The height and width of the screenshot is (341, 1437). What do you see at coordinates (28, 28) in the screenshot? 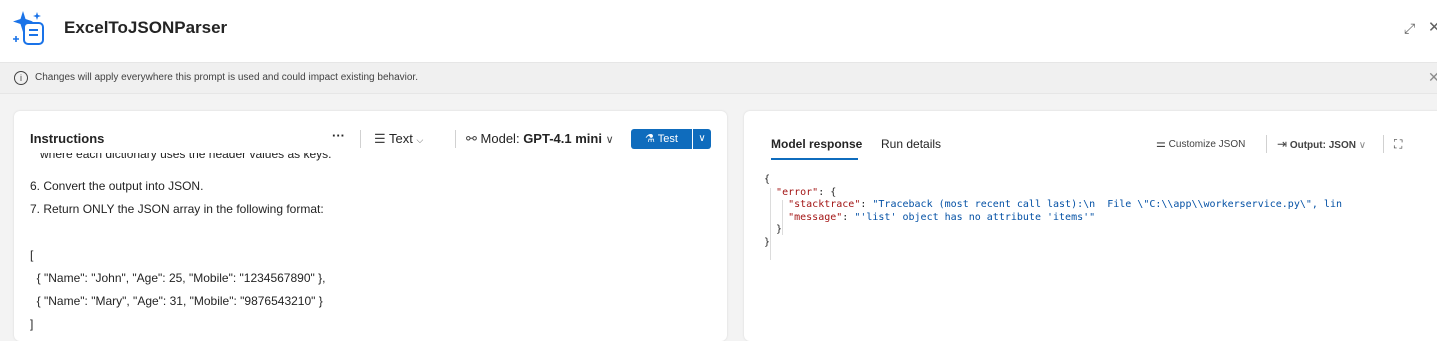
I see `app-sparkle-icon` at bounding box center [28, 28].